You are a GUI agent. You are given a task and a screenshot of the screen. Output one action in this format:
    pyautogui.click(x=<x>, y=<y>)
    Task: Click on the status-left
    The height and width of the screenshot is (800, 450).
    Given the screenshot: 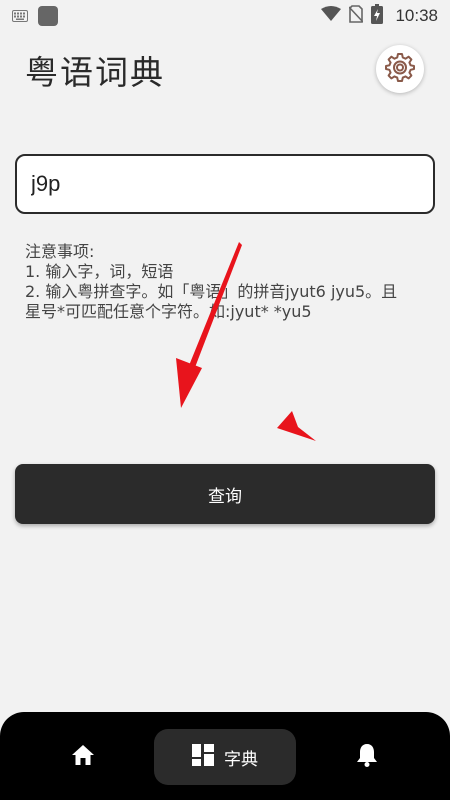 What is the action you would take?
    pyautogui.click(x=35, y=16)
    